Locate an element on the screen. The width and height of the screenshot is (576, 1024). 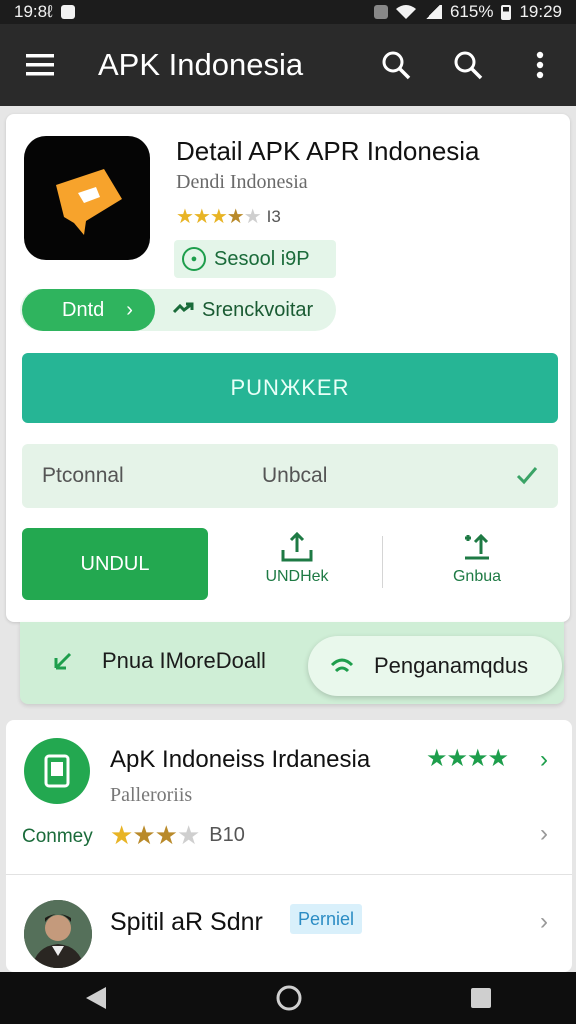
menu-button is located at coordinates (40, 65).